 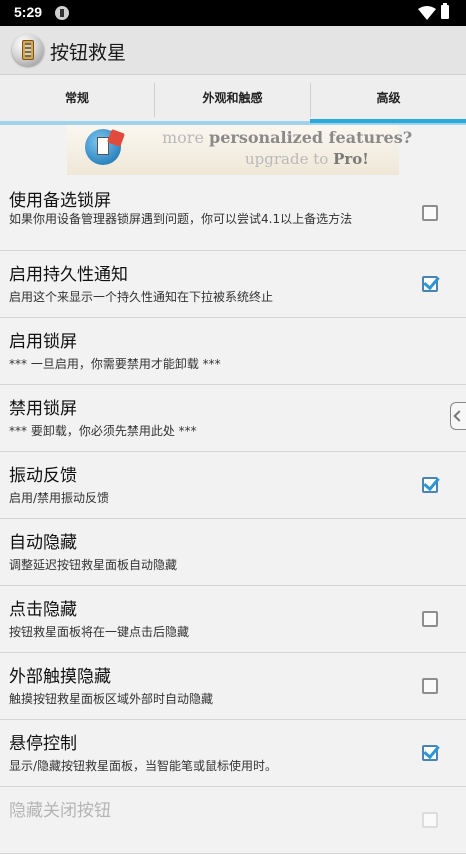 I want to click on setting-title: 隐藏关闭按钮, so click(x=60, y=811).